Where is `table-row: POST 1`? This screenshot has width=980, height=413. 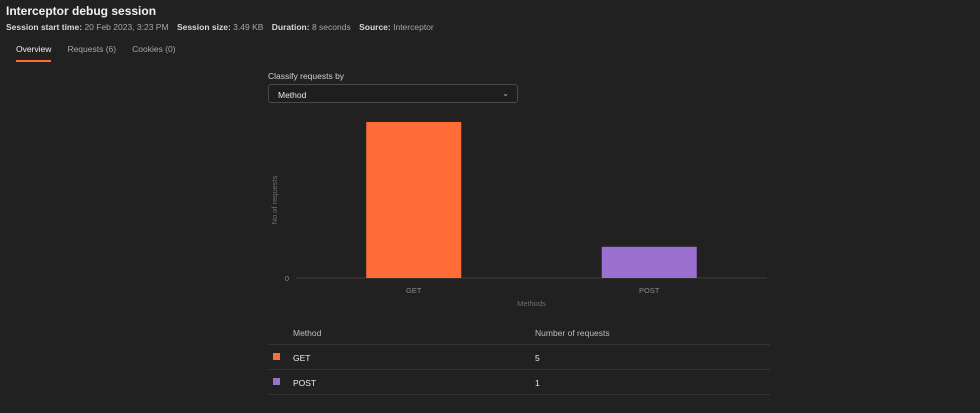 table-row: POST 1 is located at coordinates (519, 382).